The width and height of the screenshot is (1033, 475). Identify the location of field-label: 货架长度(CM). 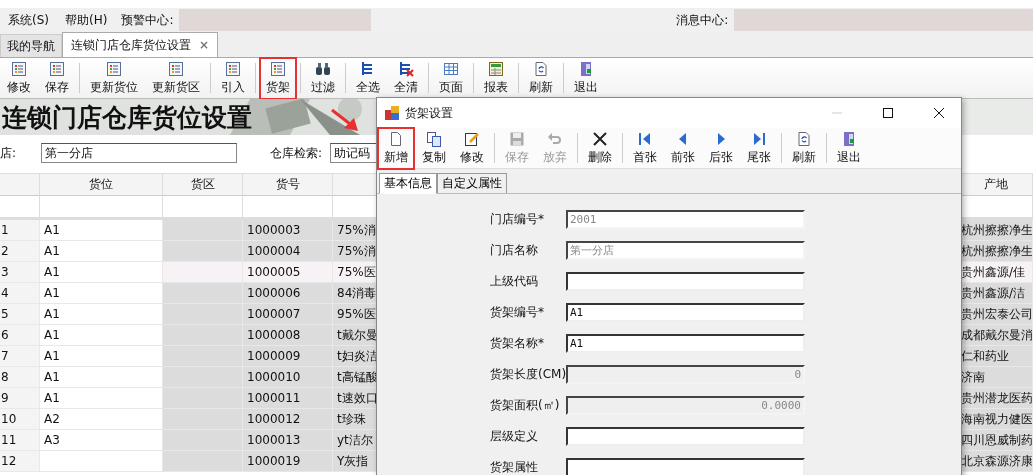
(528, 374).